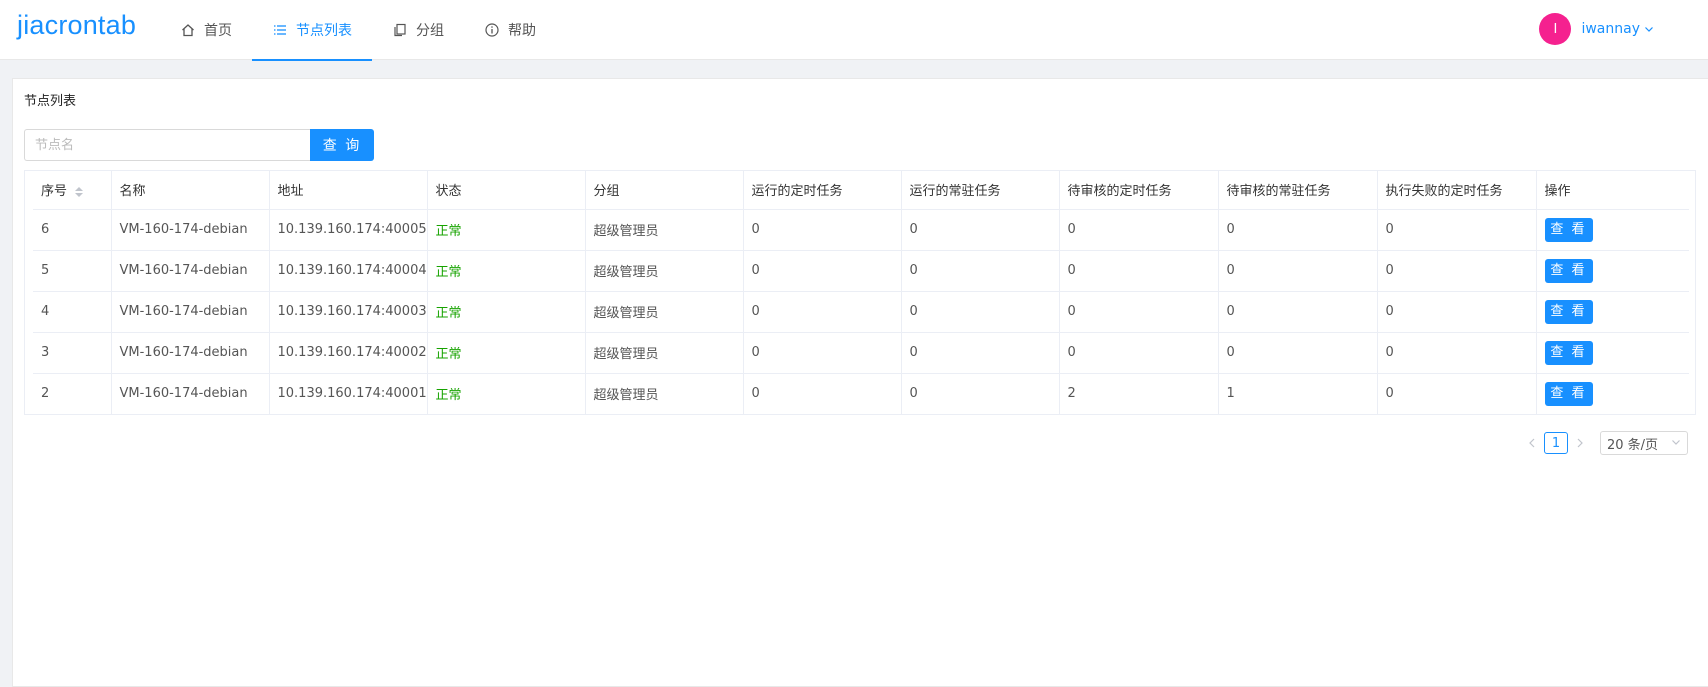  Describe the element at coordinates (1580, 443) in the screenshot. I see `next-page-icon` at that location.